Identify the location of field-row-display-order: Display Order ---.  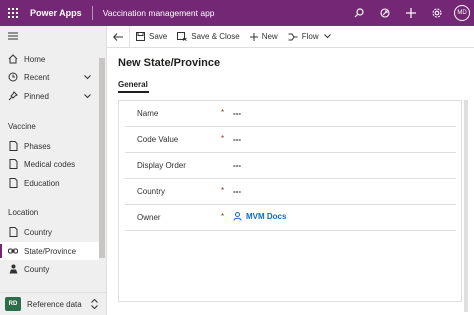
(290, 166).